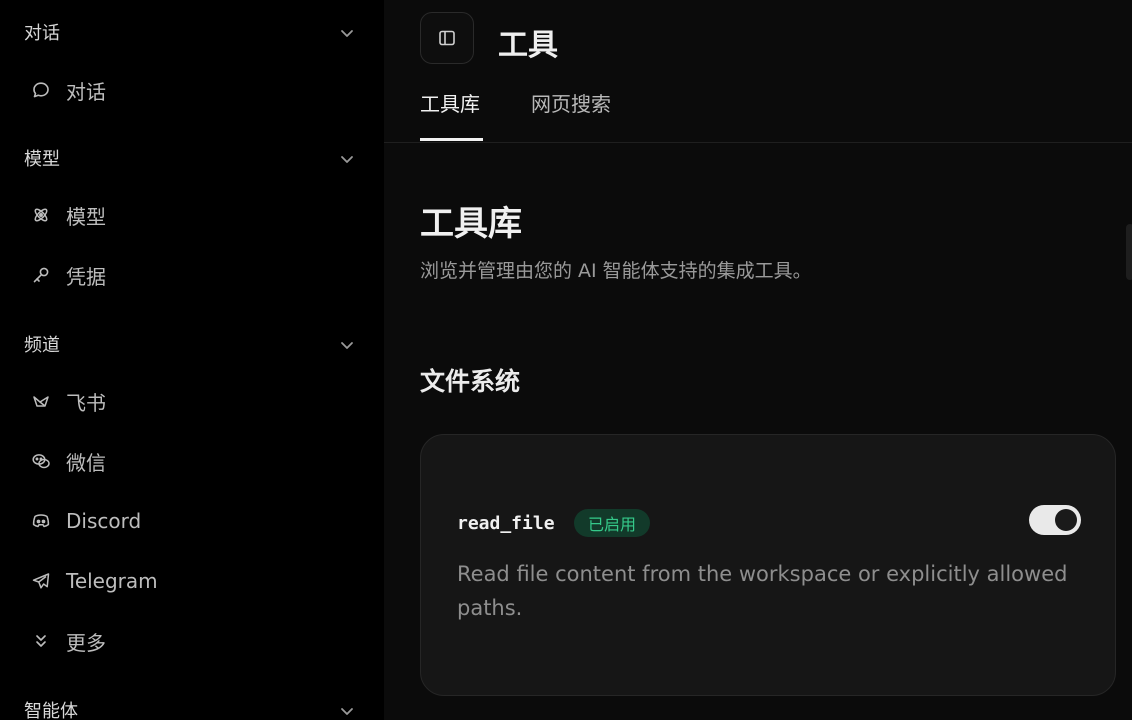 This screenshot has height=720, width=1132. I want to click on feishu-icon, so click(41, 401).